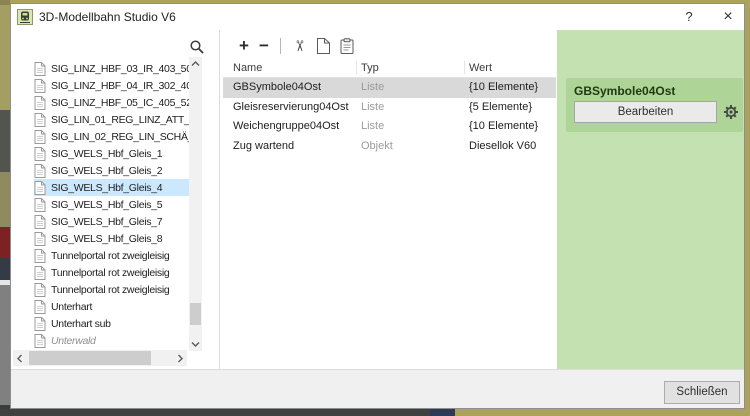  I want to click on window-title: 3D-Modellbahn Studio V6, so click(107, 17).